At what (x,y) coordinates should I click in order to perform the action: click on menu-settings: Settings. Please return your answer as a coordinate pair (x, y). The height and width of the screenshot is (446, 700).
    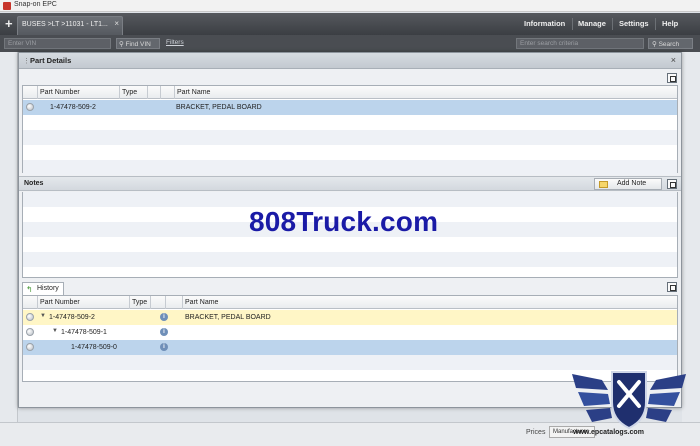
    Looking at the image, I should click on (634, 23).